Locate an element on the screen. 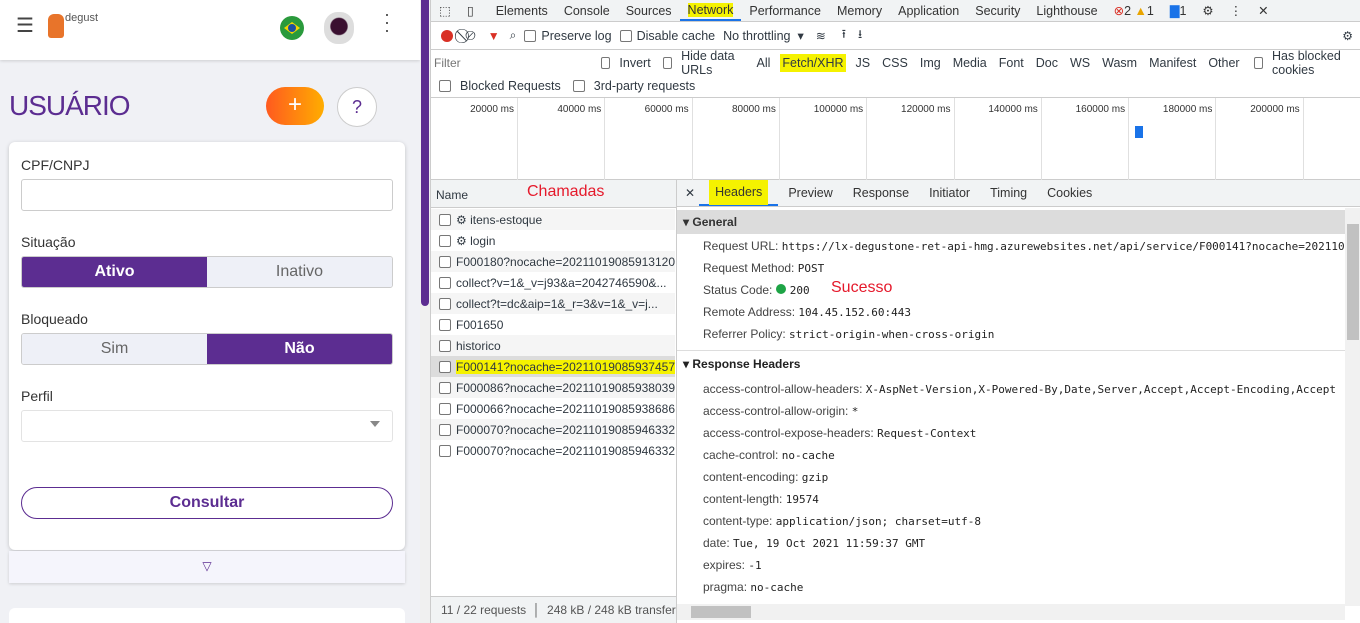 Image resolution: width=1360 pixels, height=623 pixels. clear-icon: ⃠⊘ is located at coordinates (470, 35).